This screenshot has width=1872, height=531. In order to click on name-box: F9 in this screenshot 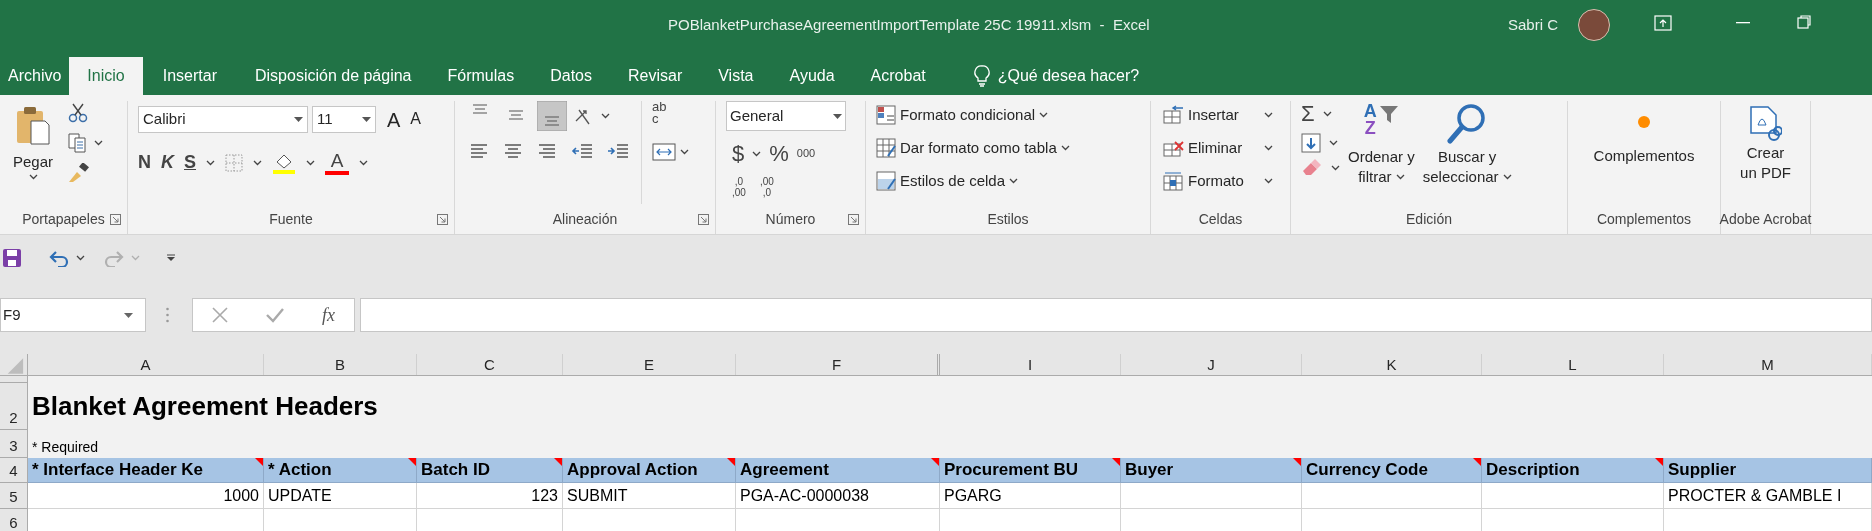, I will do `click(73, 315)`.